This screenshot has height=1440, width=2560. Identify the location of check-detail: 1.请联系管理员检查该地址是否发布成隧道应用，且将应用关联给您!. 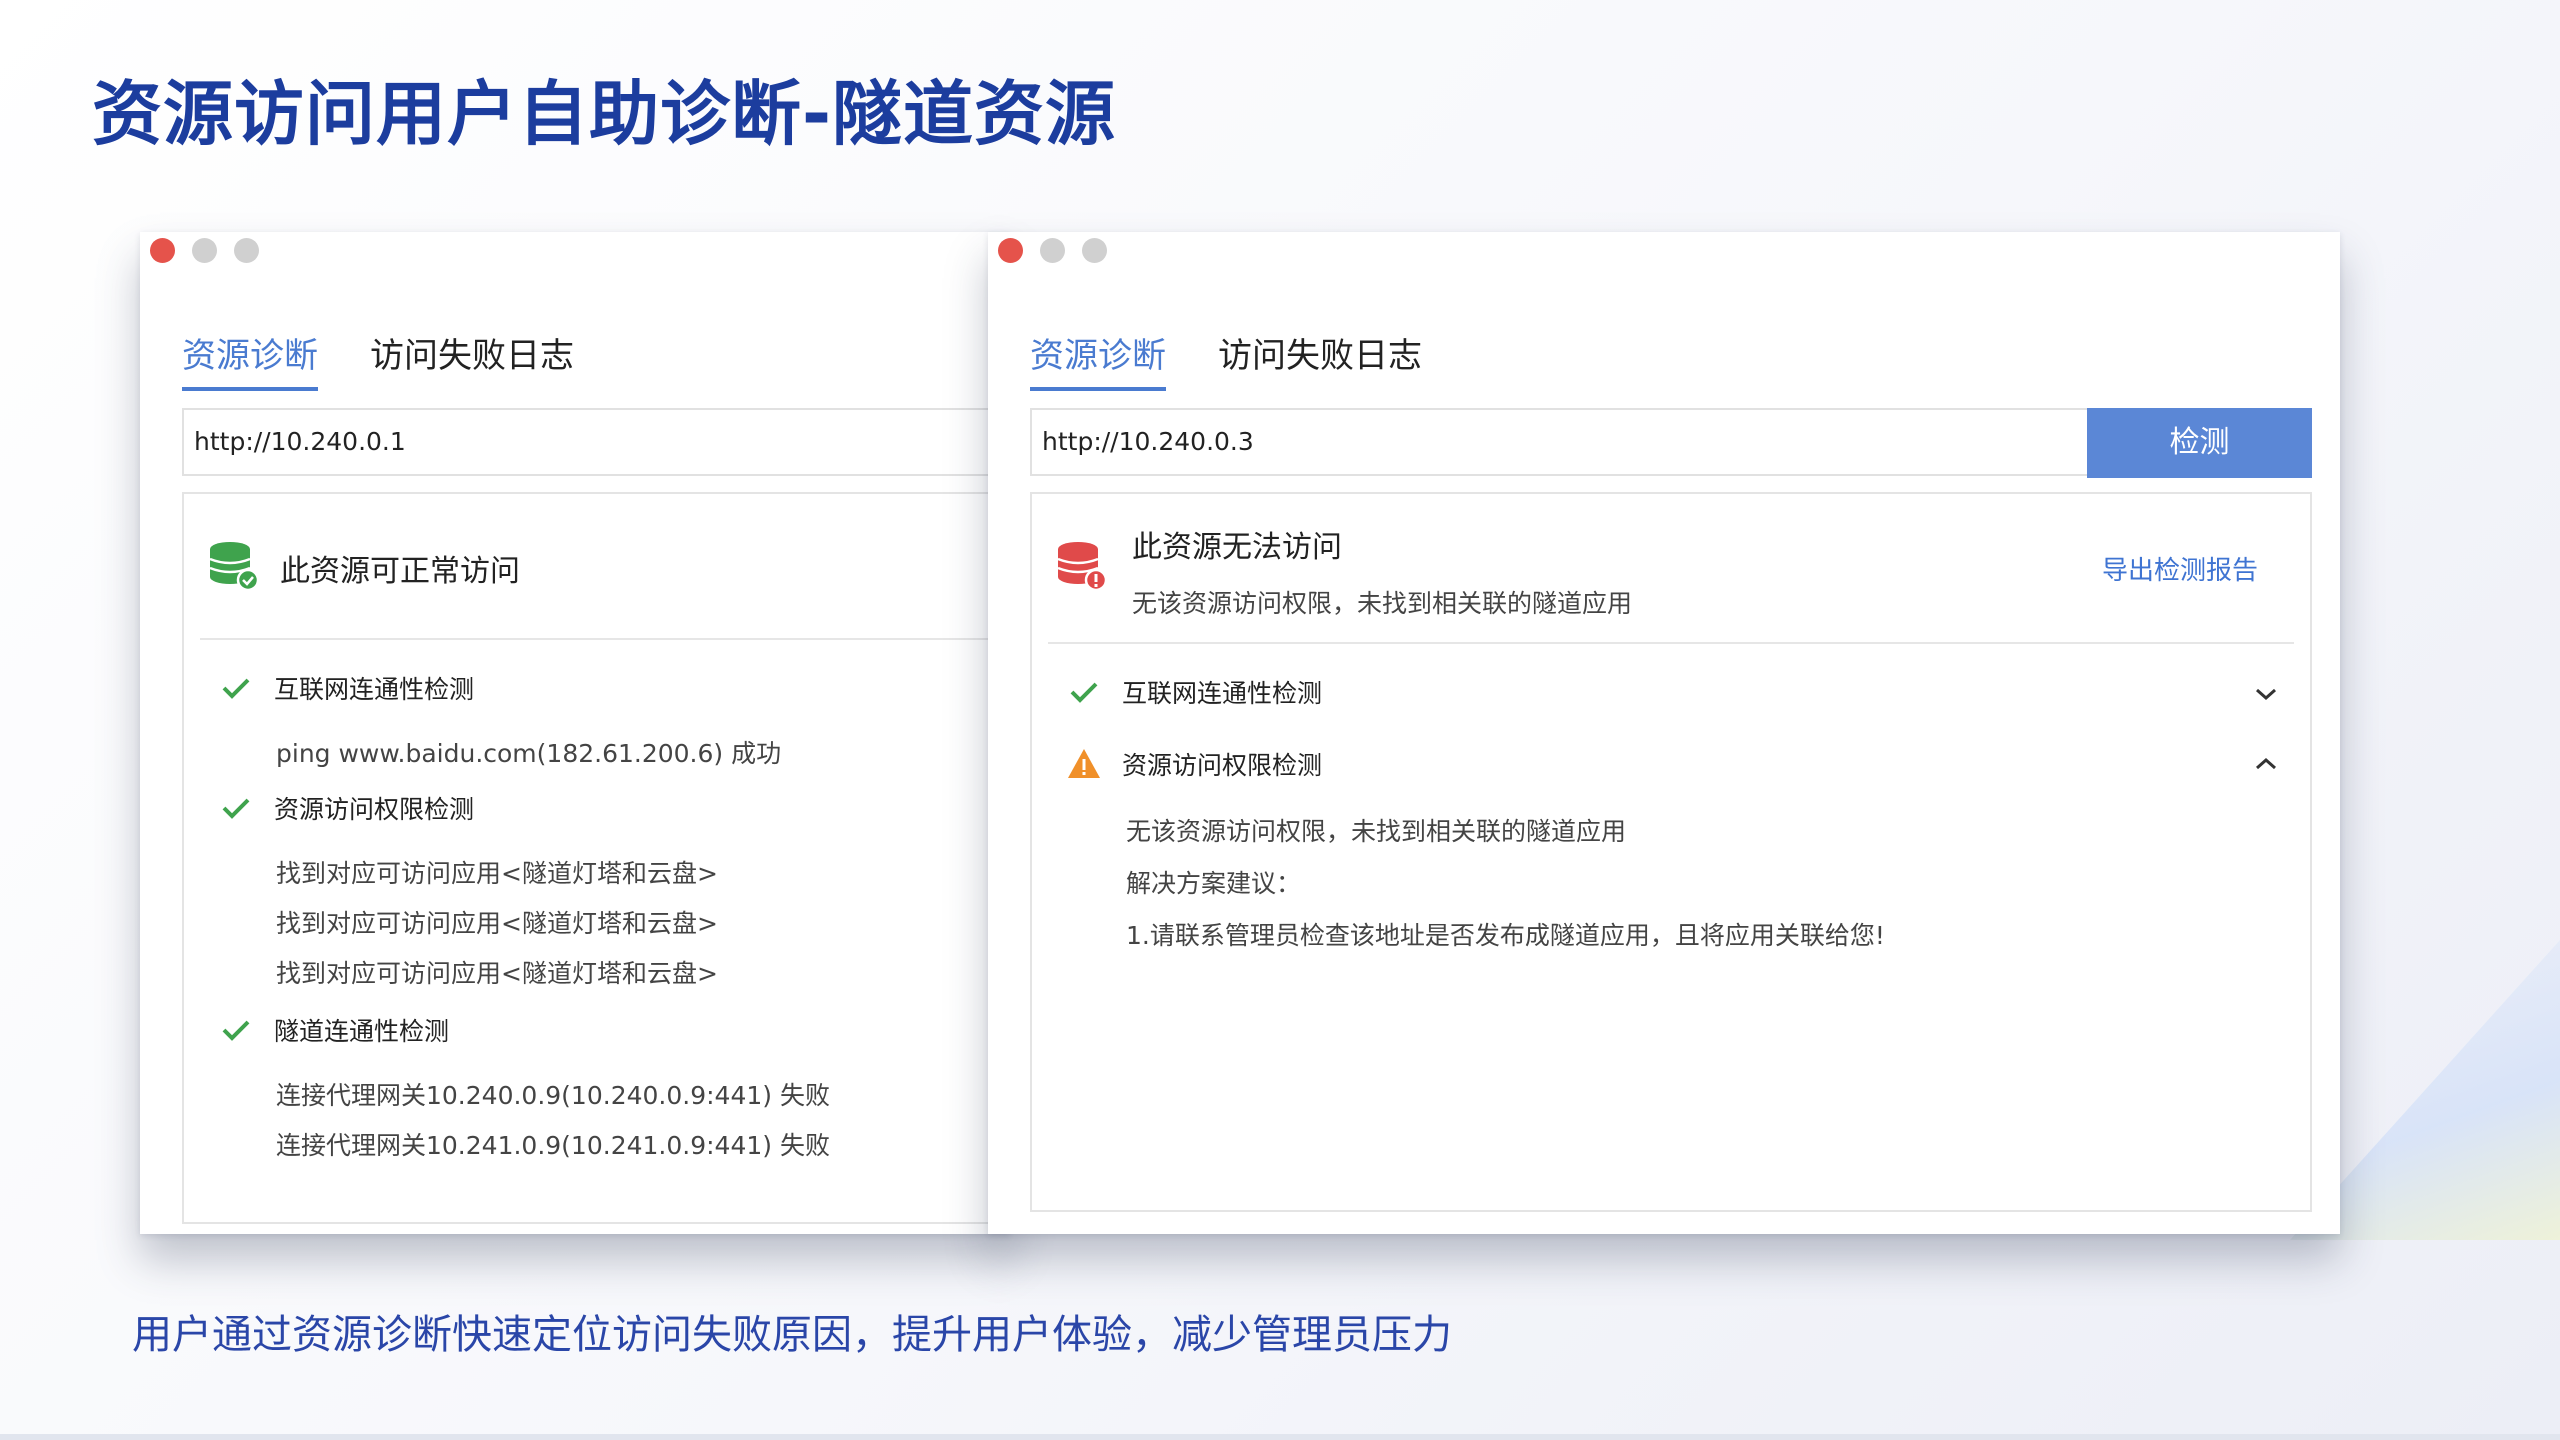
(1505, 935).